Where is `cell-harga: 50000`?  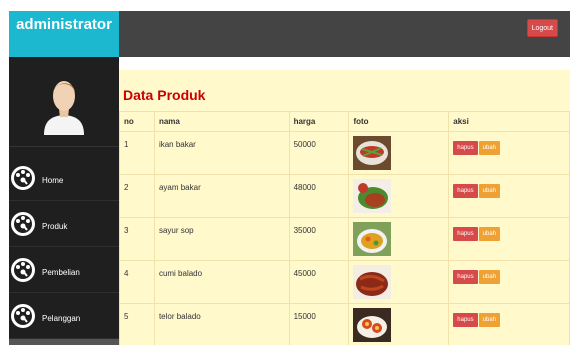
cell-harga: 50000 is located at coordinates (319, 153).